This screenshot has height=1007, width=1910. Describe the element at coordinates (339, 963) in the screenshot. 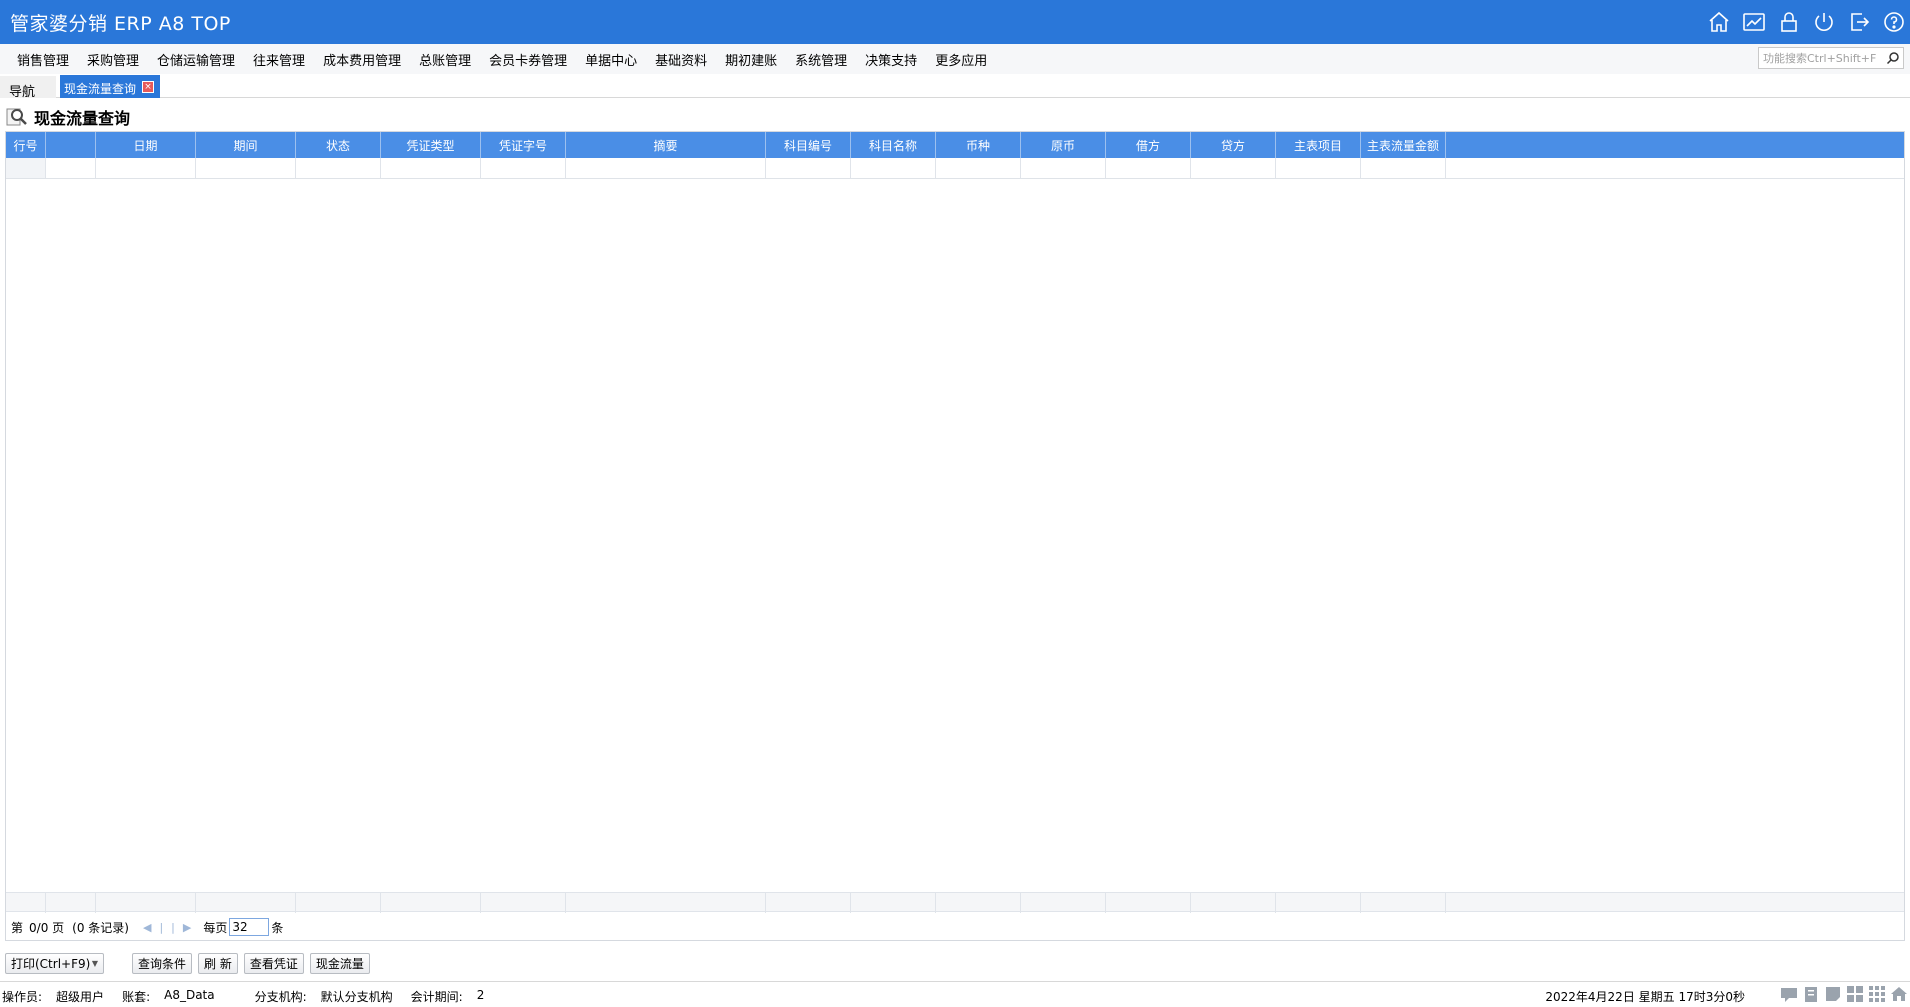

I see `cash-flow-button: 现金流量` at that location.